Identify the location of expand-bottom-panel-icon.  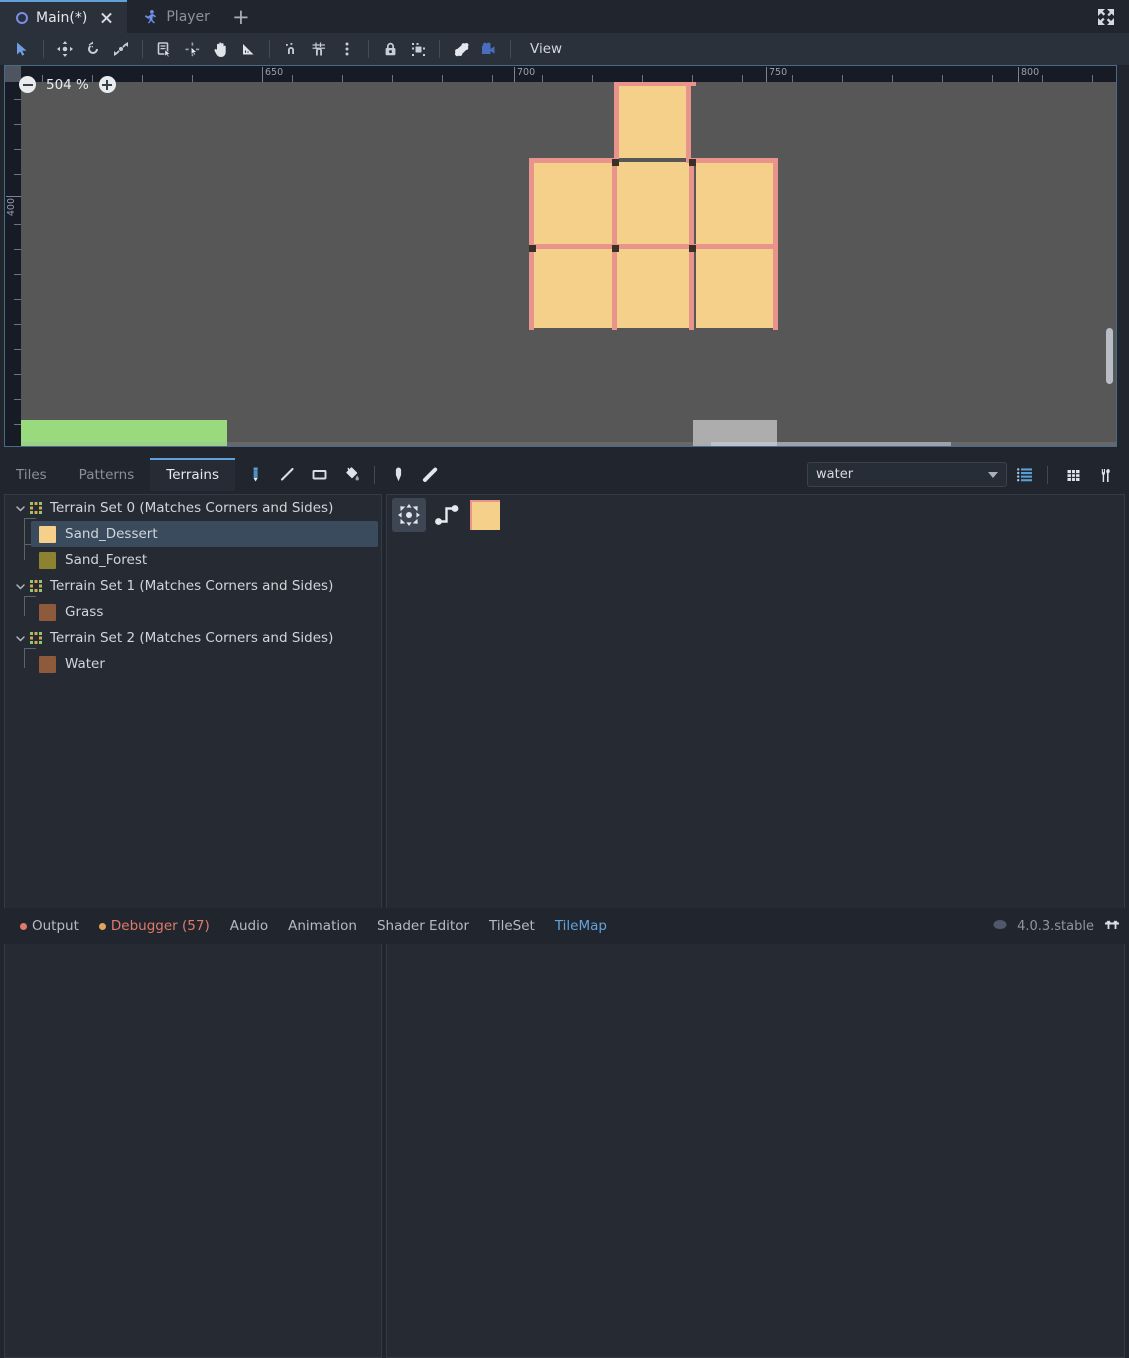
(1112, 926).